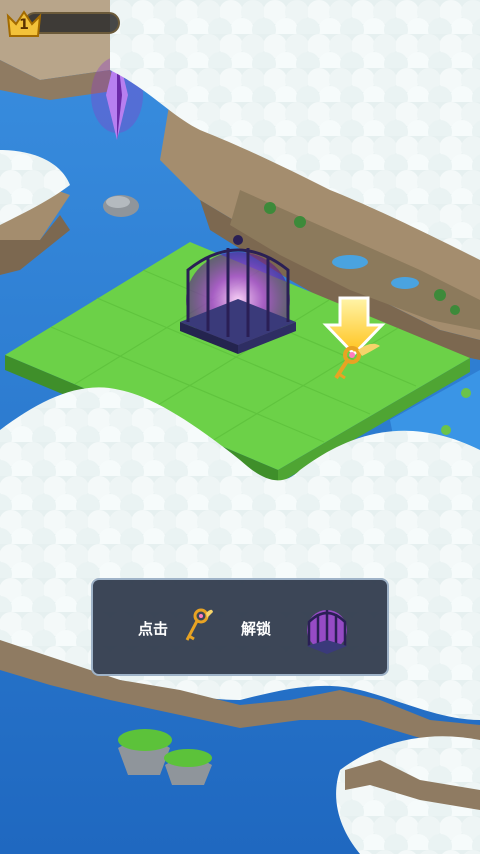 The image size is (480, 854). Describe the element at coordinates (24, 25) in the screenshot. I see `level-number: 1` at that location.